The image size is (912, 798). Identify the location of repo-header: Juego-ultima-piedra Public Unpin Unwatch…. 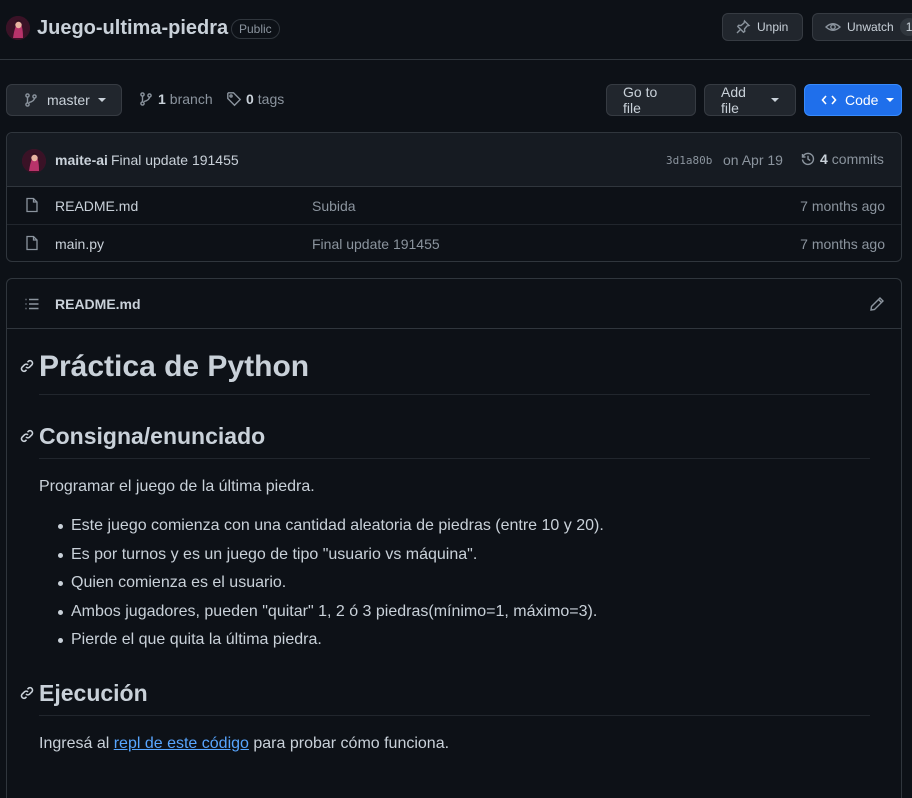
(456, 30).